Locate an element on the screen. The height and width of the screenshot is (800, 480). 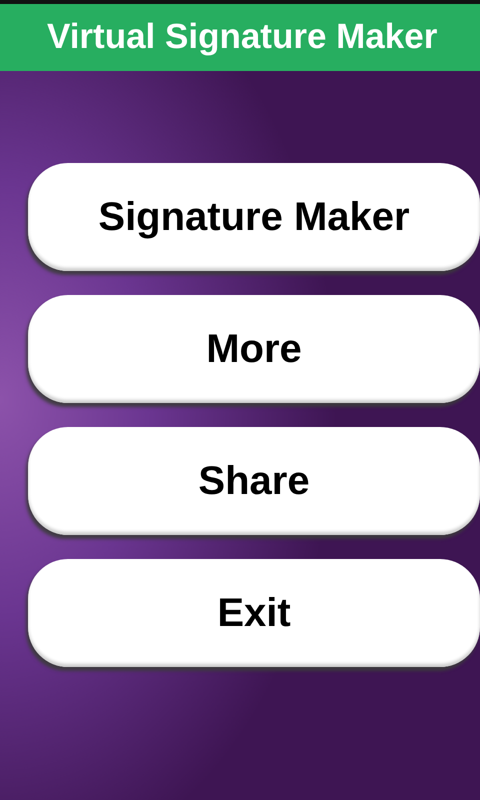
menu-button: Signature Maker is located at coordinates (254, 217).